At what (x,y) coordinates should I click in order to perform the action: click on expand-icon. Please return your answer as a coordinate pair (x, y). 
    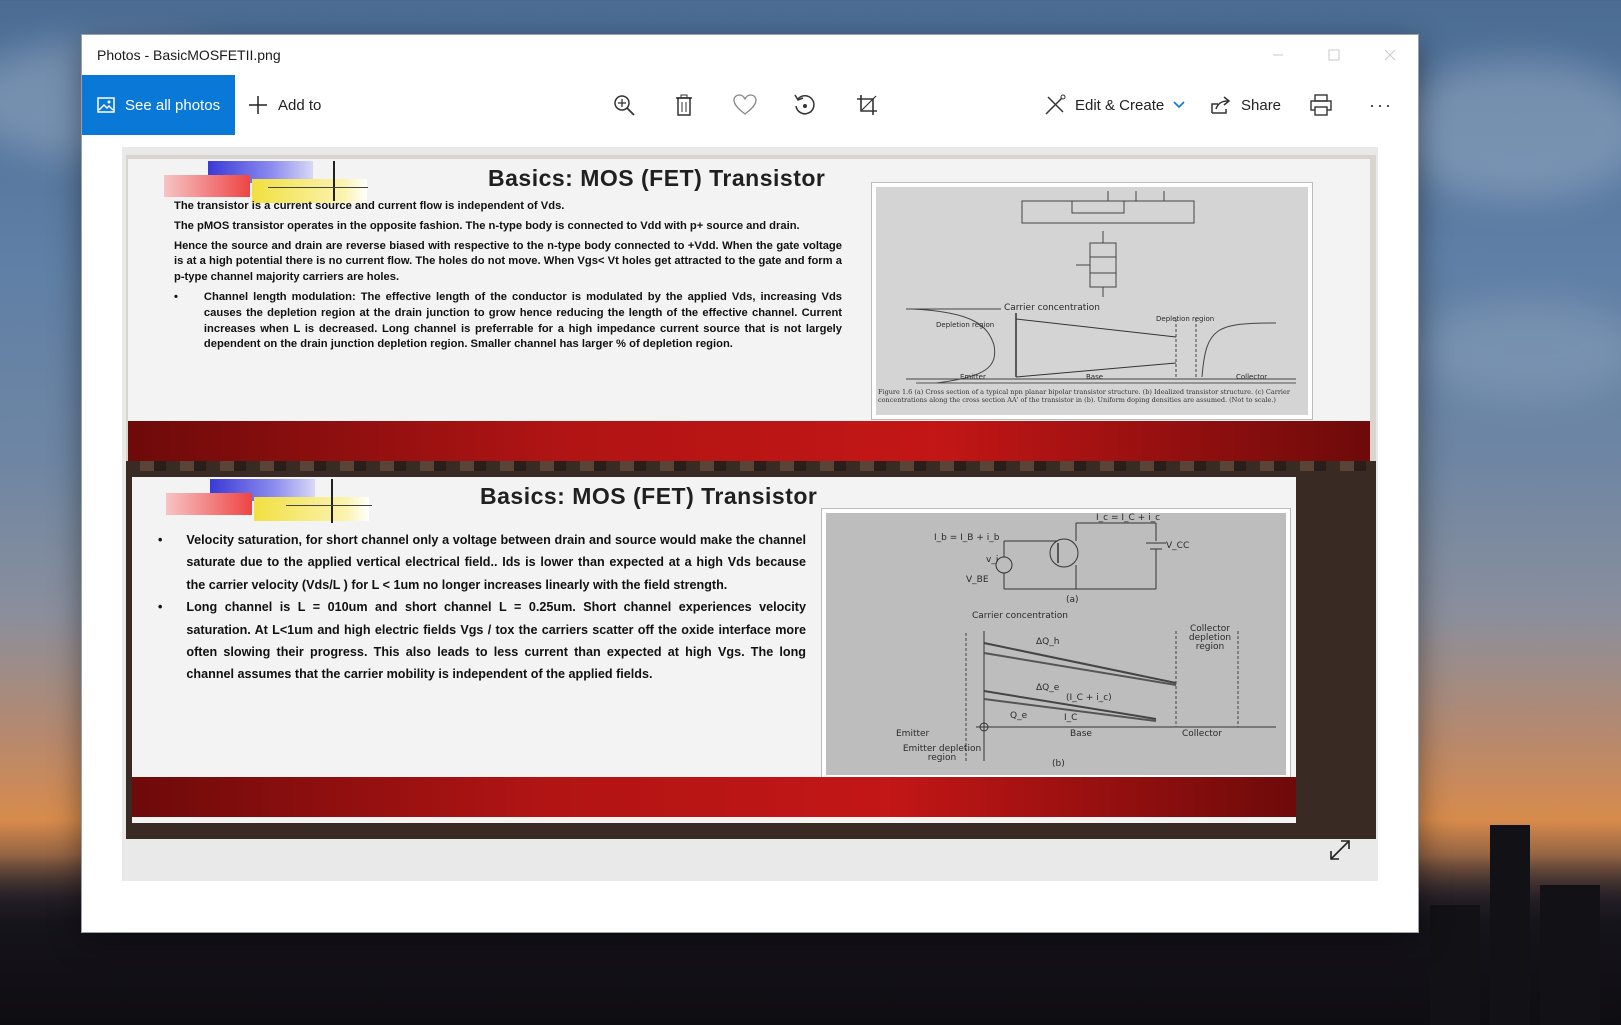
    Looking at the image, I should click on (1340, 850).